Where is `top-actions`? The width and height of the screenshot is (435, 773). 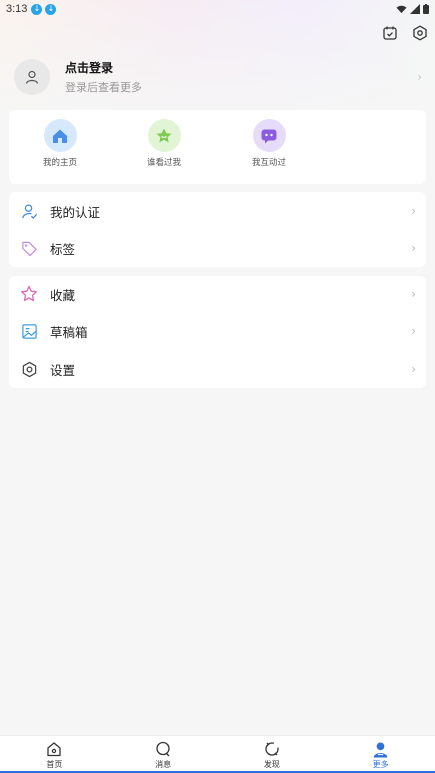 top-actions is located at coordinates (405, 33).